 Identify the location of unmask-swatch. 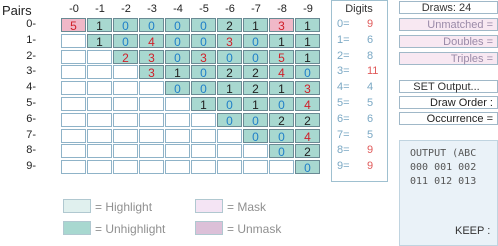
(209, 228).